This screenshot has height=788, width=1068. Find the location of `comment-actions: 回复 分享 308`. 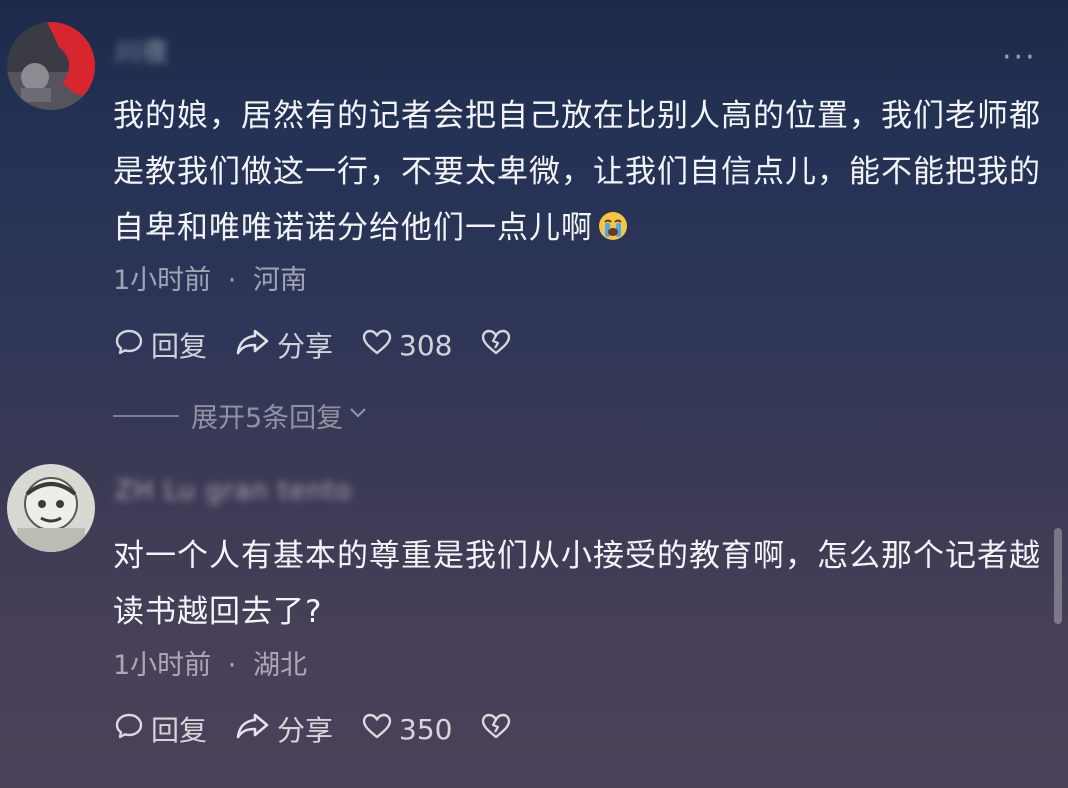

comment-actions: 回复 分享 308 is located at coordinates (329, 345).